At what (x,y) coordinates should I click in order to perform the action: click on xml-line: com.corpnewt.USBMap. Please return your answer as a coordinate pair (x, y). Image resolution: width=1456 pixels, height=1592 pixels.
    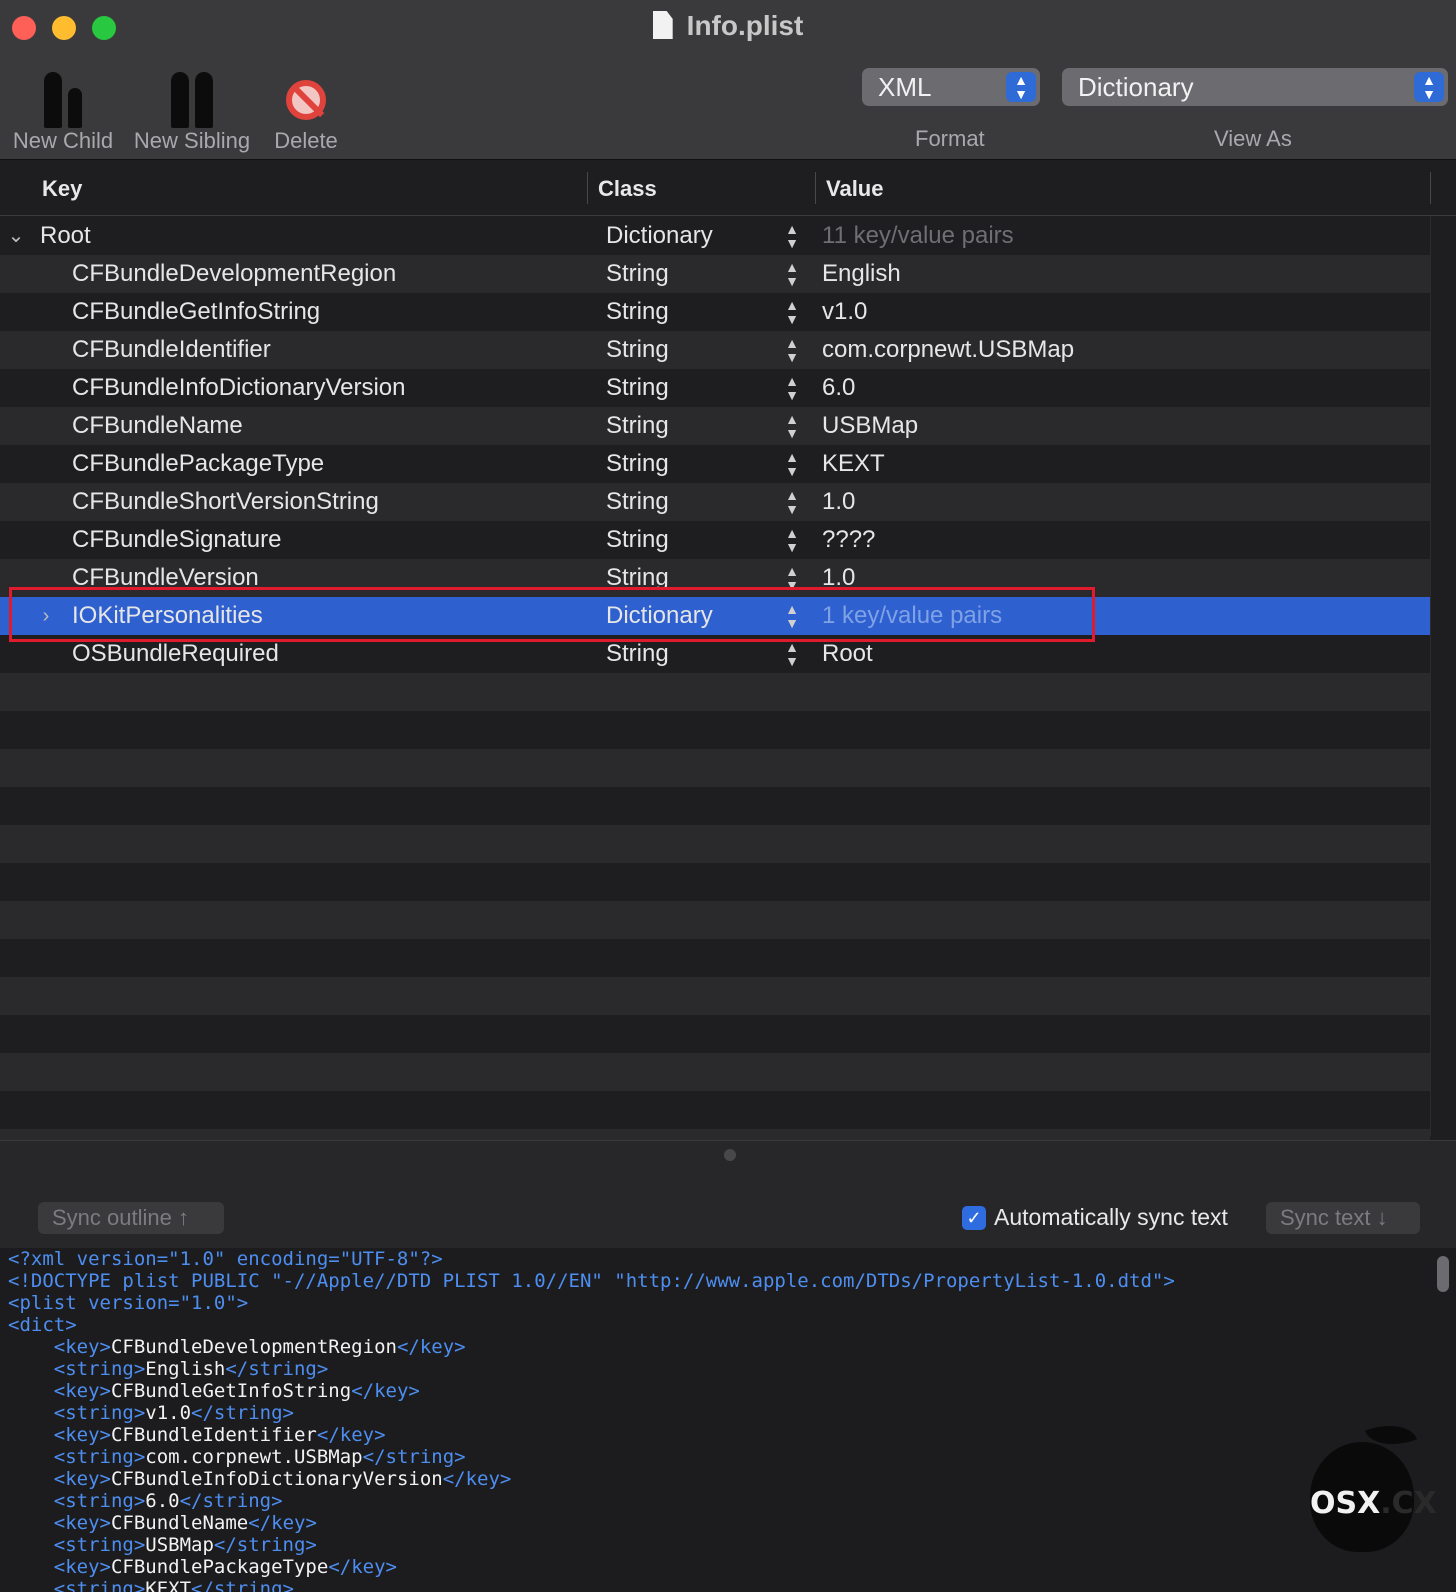
    Looking at the image, I should click on (254, 1457).